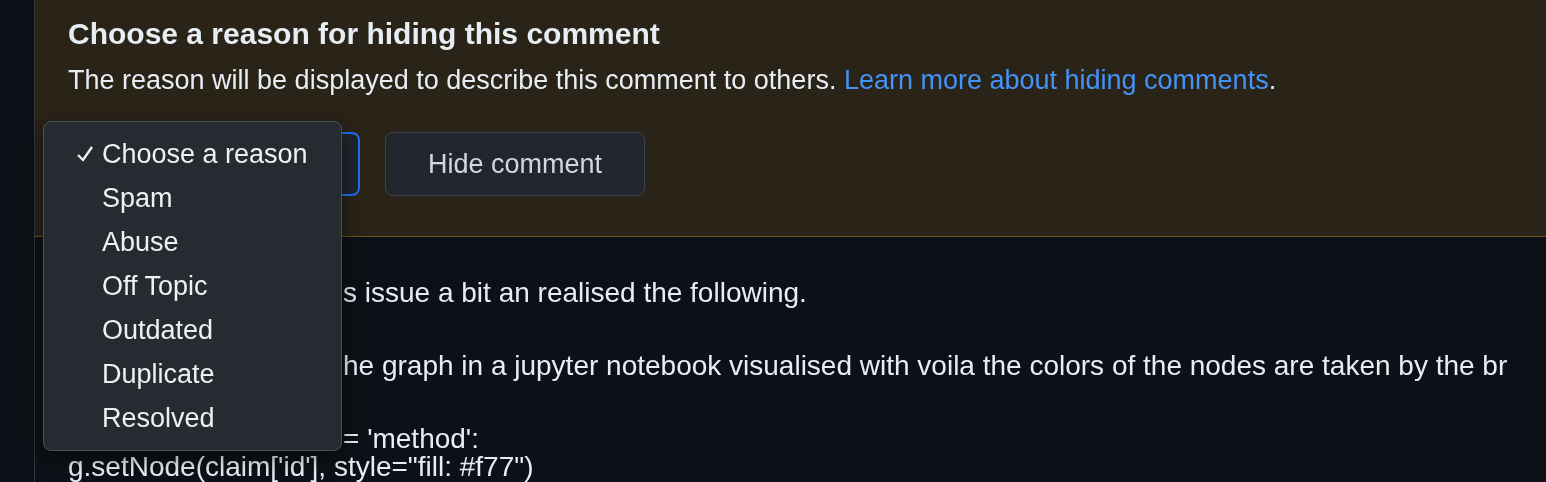  What do you see at coordinates (192, 286) in the screenshot?
I see `menu-option: Off Topic` at bounding box center [192, 286].